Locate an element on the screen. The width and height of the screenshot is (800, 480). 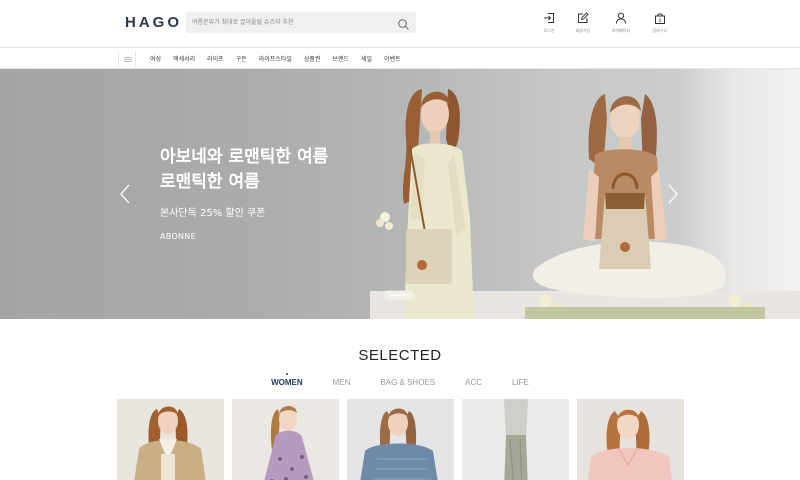
product-list is located at coordinates (400, 439).